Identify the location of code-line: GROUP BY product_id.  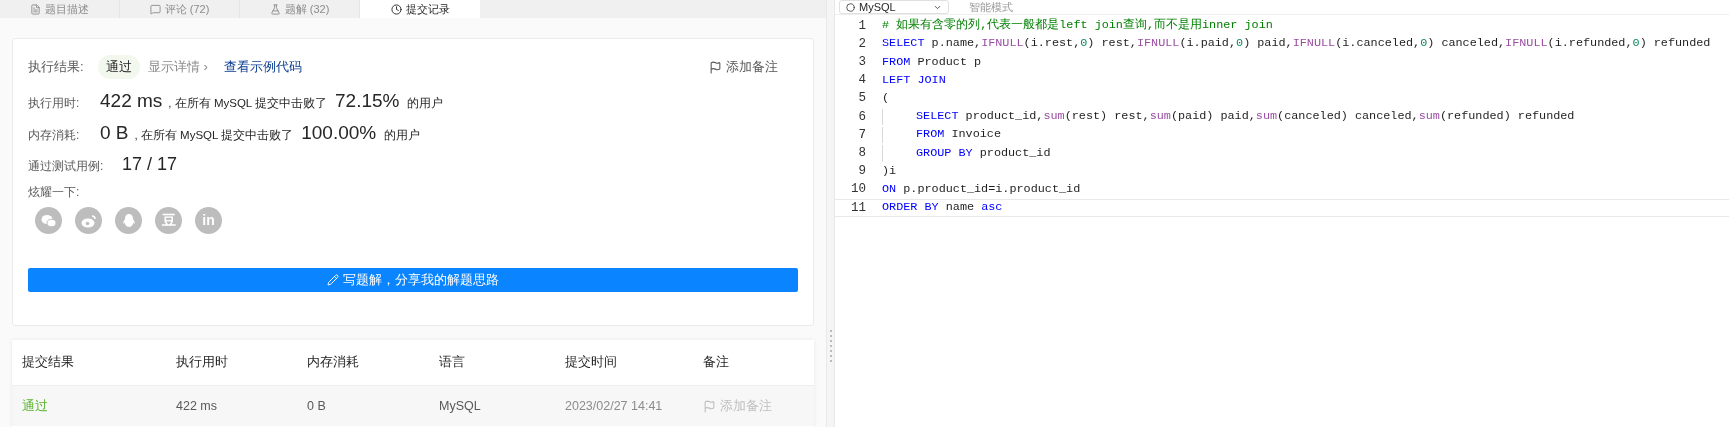
(983, 153).